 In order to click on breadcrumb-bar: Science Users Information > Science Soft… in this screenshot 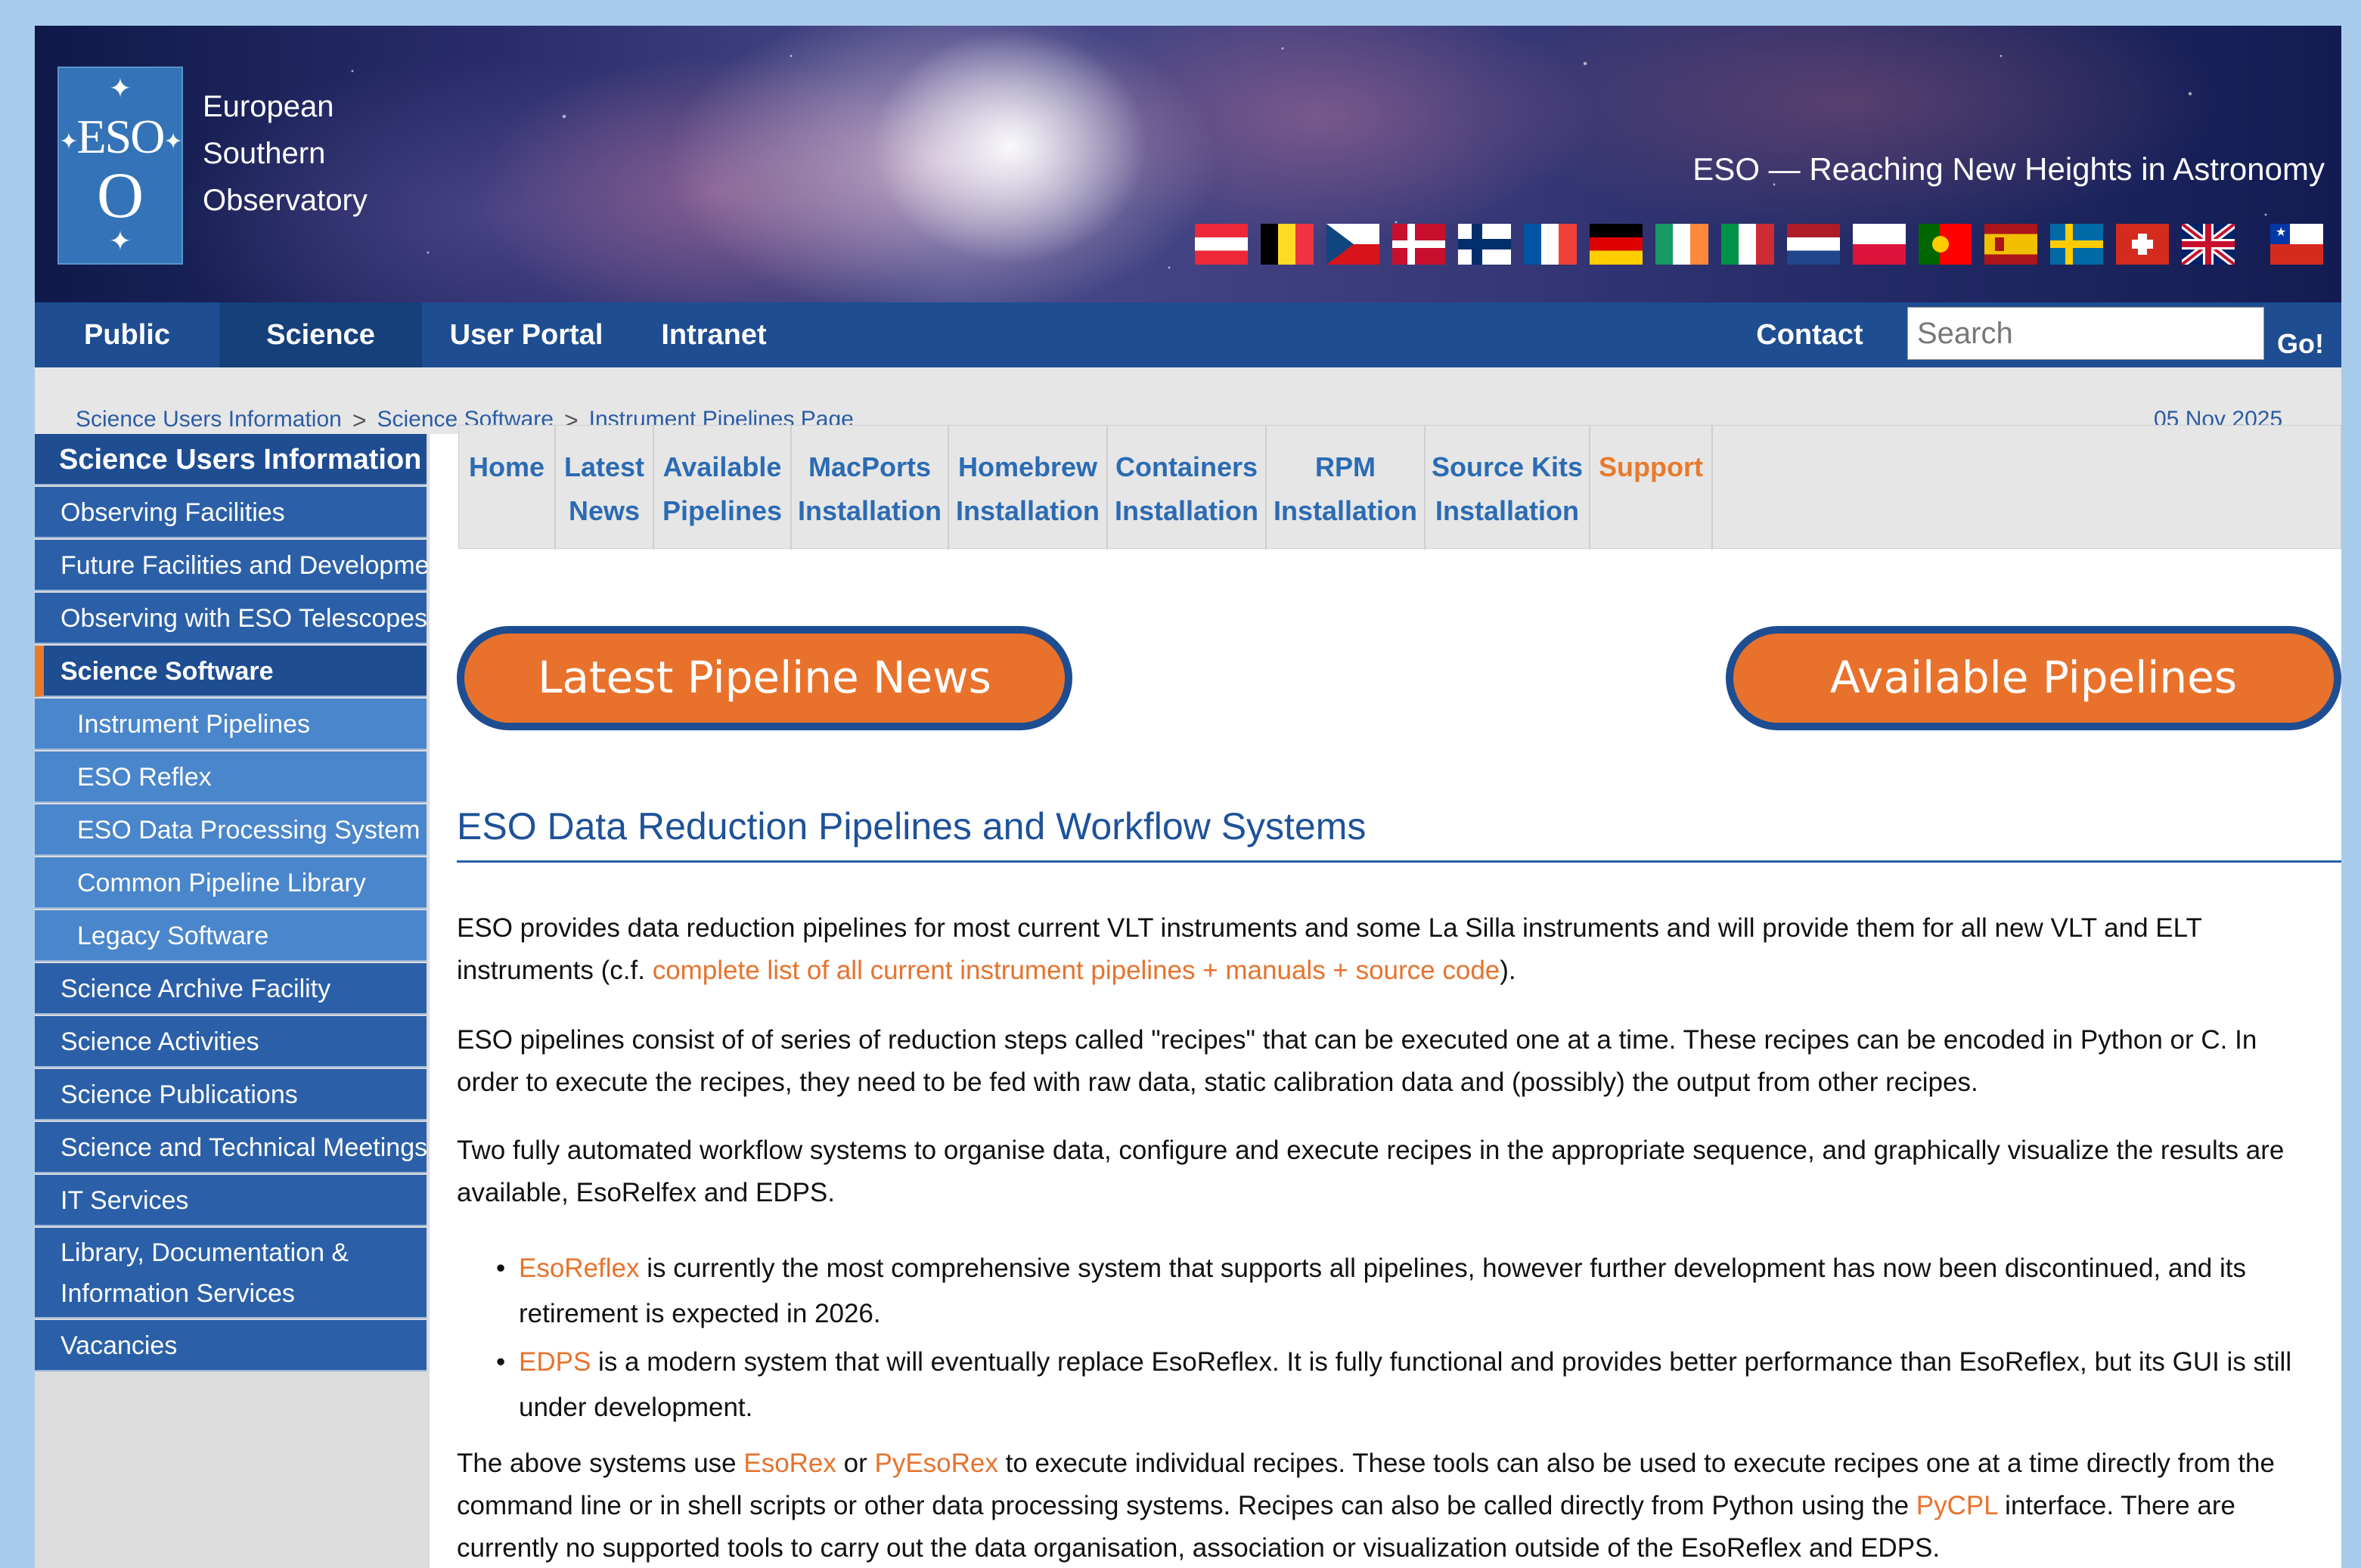, I will do `click(1188, 400)`.